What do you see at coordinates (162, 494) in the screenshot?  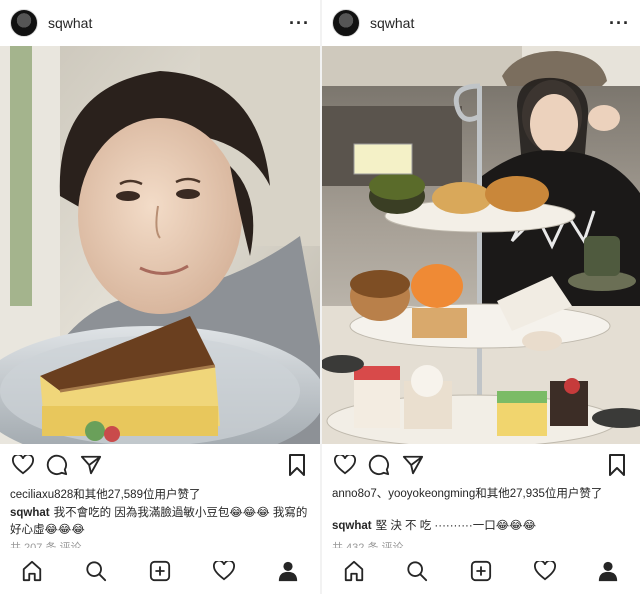 I see `likes-text: ceciliaxu828和其他27,589位用户赞了` at bounding box center [162, 494].